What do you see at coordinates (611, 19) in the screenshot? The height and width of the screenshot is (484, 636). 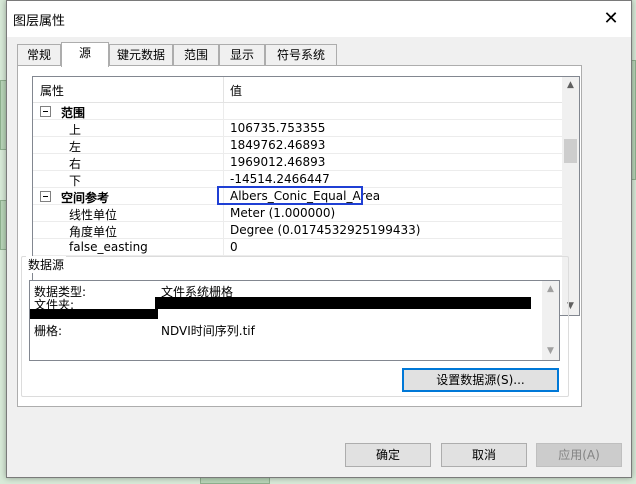 I see `close-icon: ✕` at bounding box center [611, 19].